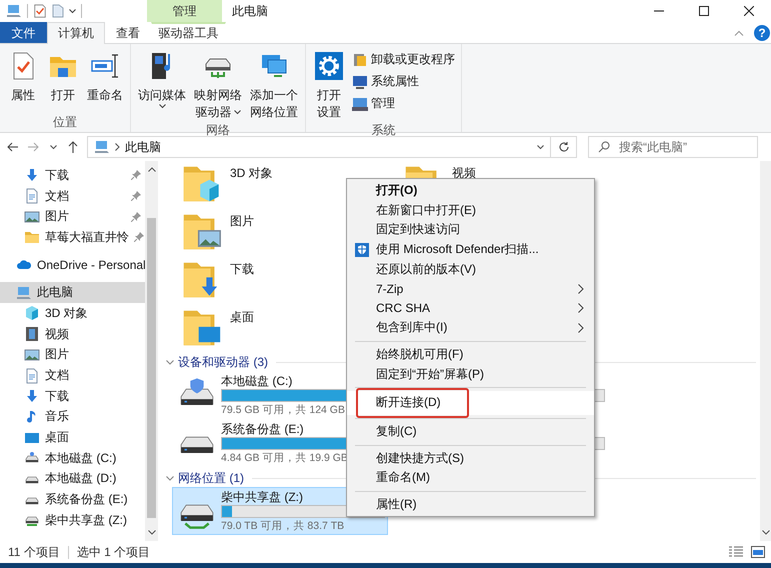  Describe the element at coordinates (360, 60) in the screenshot. I see `program-icon` at that location.